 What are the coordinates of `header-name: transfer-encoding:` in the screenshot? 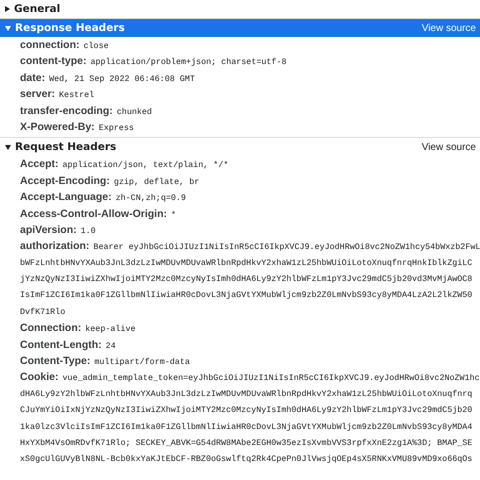 It's located at (66, 110).